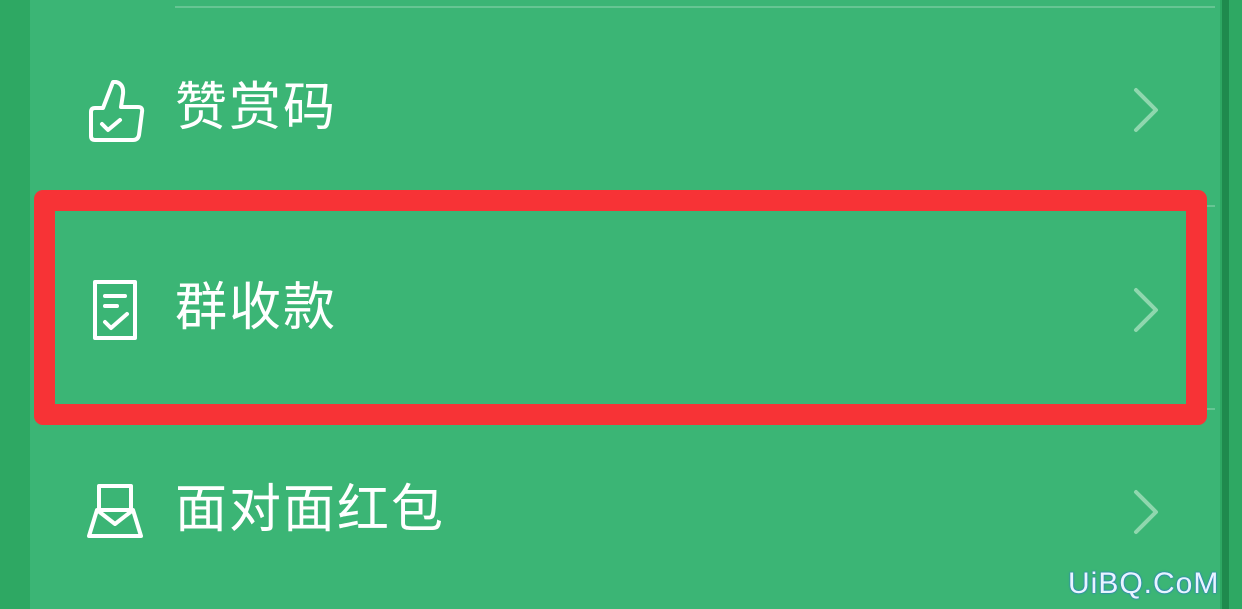 The height and width of the screenshot is (609, 1242). What do you see at coordinates (115, 512) in the screenshot?
I see `red-packet-icon` at bounding box center [115, 512].